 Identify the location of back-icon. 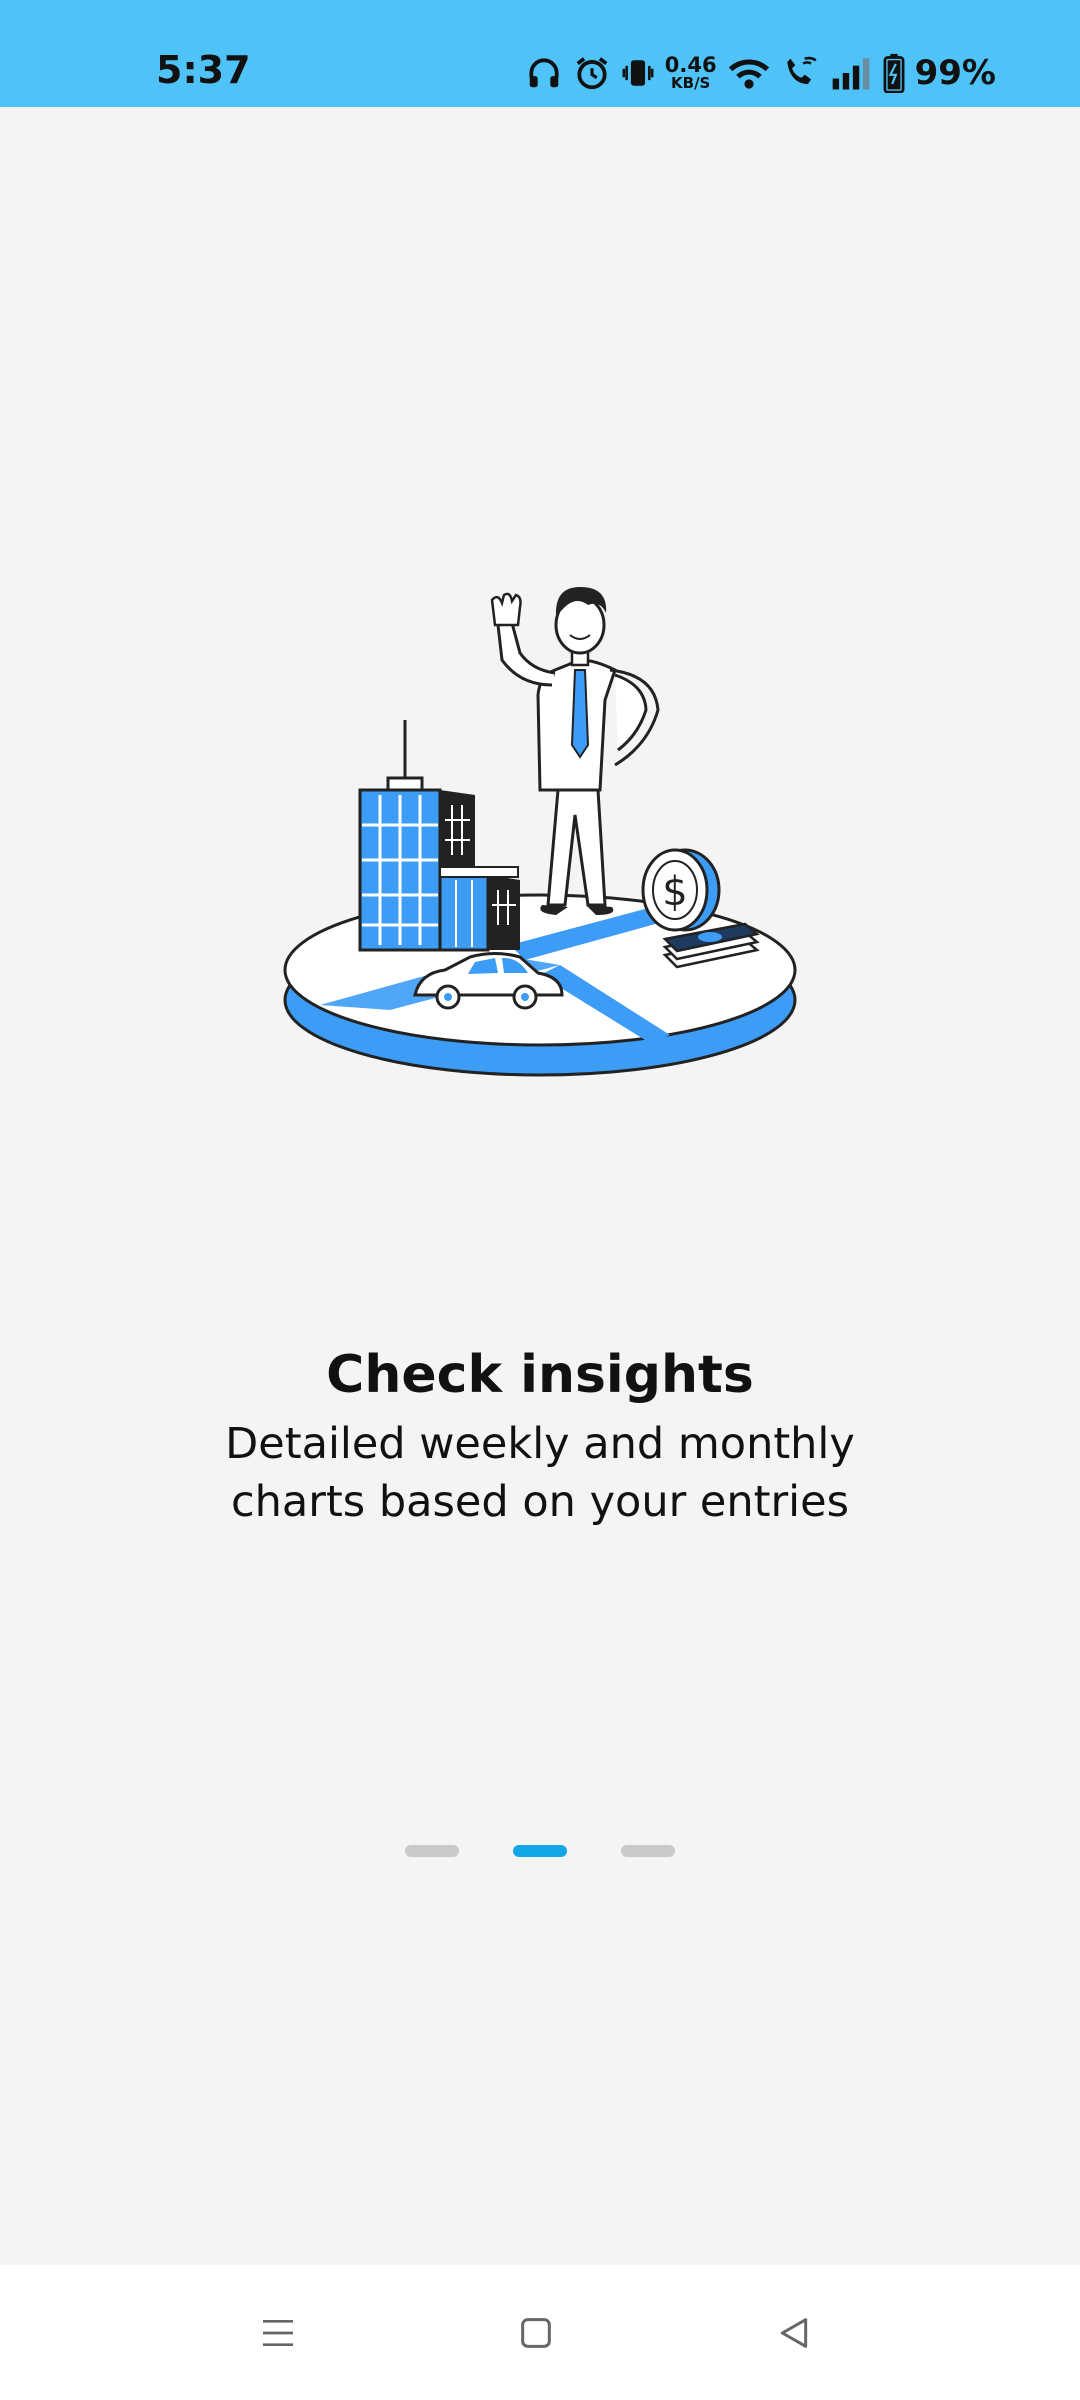
(794, 2335).